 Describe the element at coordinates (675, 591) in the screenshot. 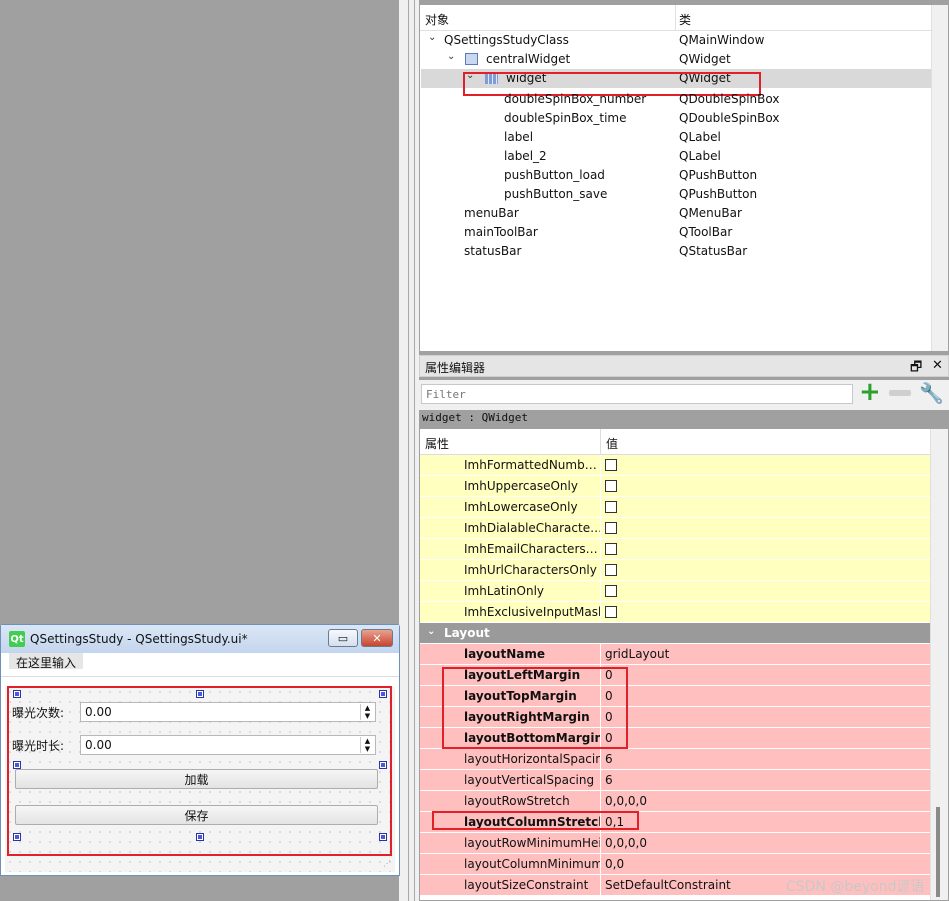

I see `property-row: ImhLatinOnly` at that location.